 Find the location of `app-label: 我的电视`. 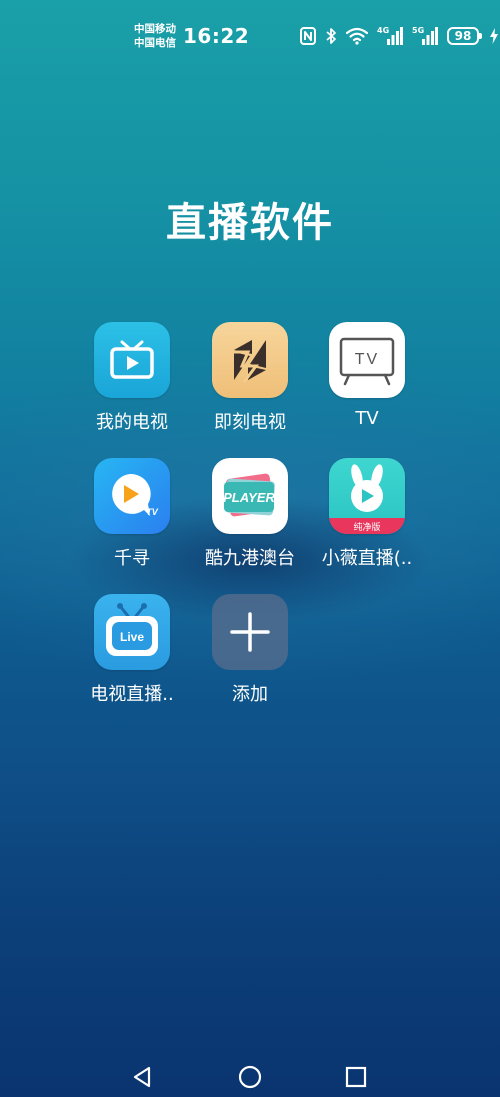

app-label: 我的电视 is located at coordinates (132, 422).